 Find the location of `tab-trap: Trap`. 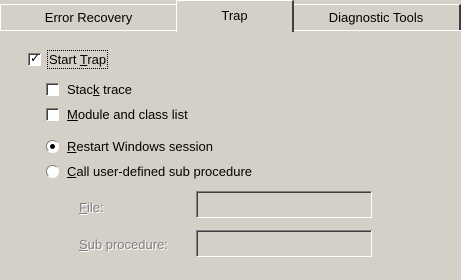

tab-trap: Trap is located at coordinates (235, 16).